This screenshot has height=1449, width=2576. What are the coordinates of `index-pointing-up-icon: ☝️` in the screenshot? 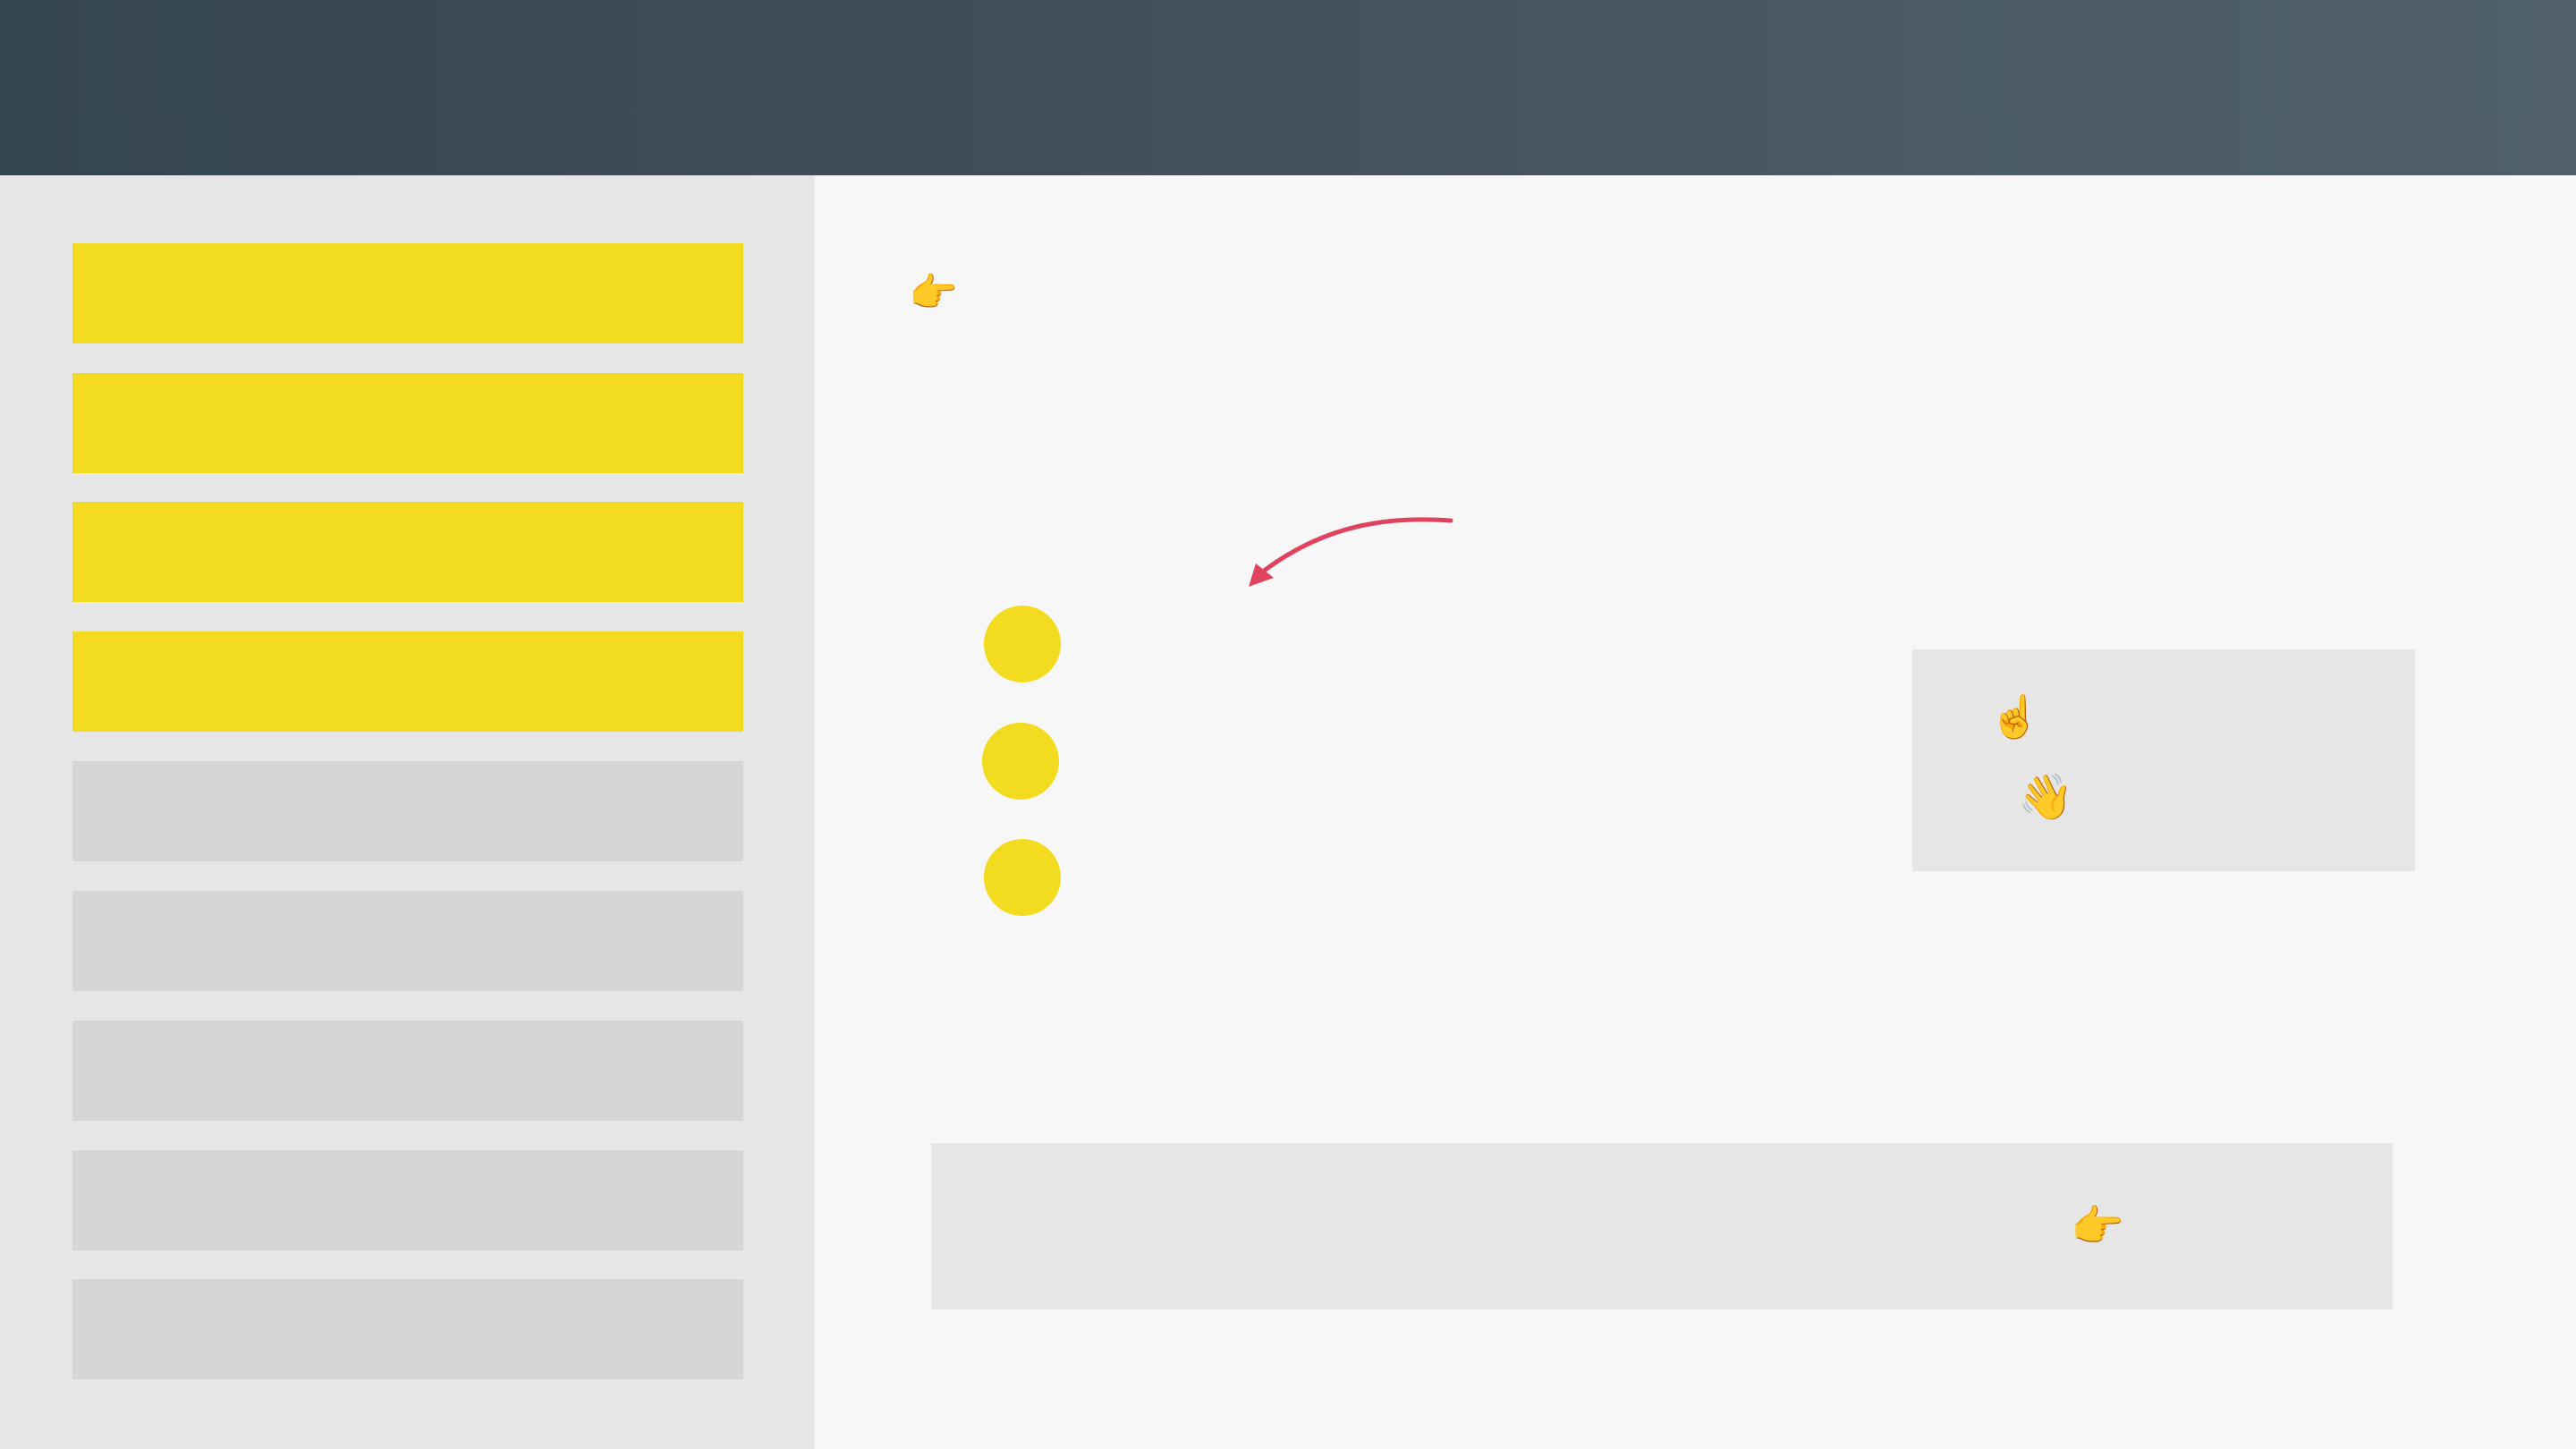 It's located at (2015, 716).